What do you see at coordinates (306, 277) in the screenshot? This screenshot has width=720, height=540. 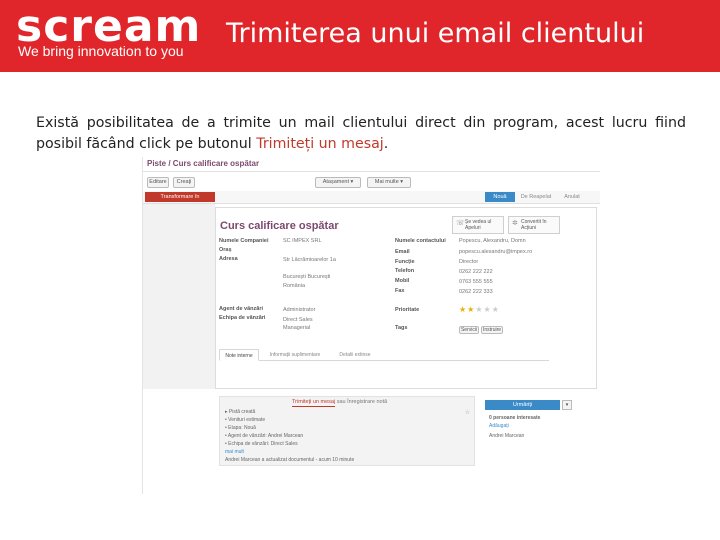 I see `field-value-city-state: București București` at bounding box center [306, 277].